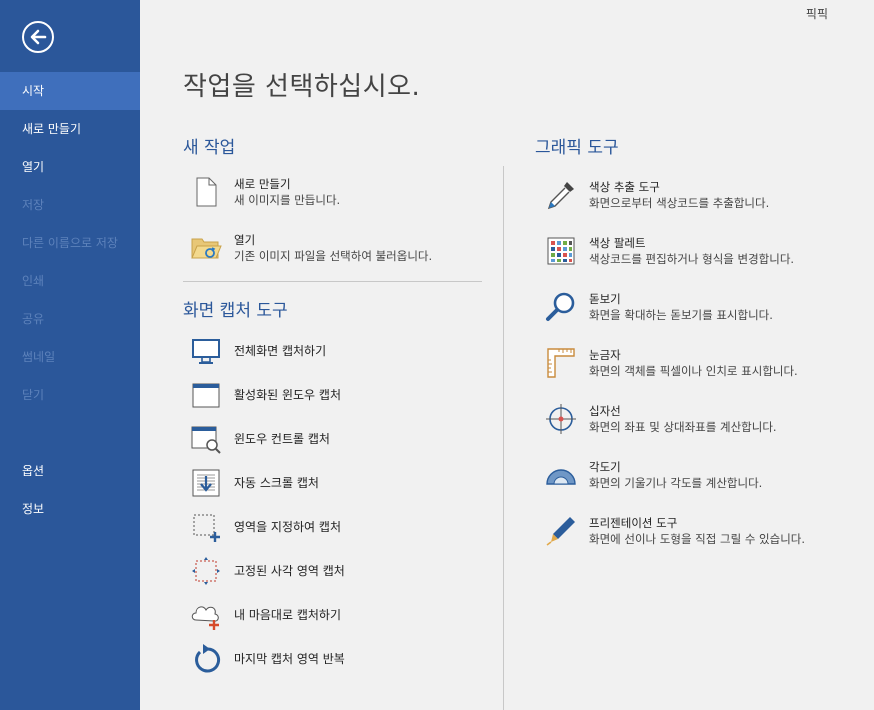  I want to click on back-button, so click(38, 37).